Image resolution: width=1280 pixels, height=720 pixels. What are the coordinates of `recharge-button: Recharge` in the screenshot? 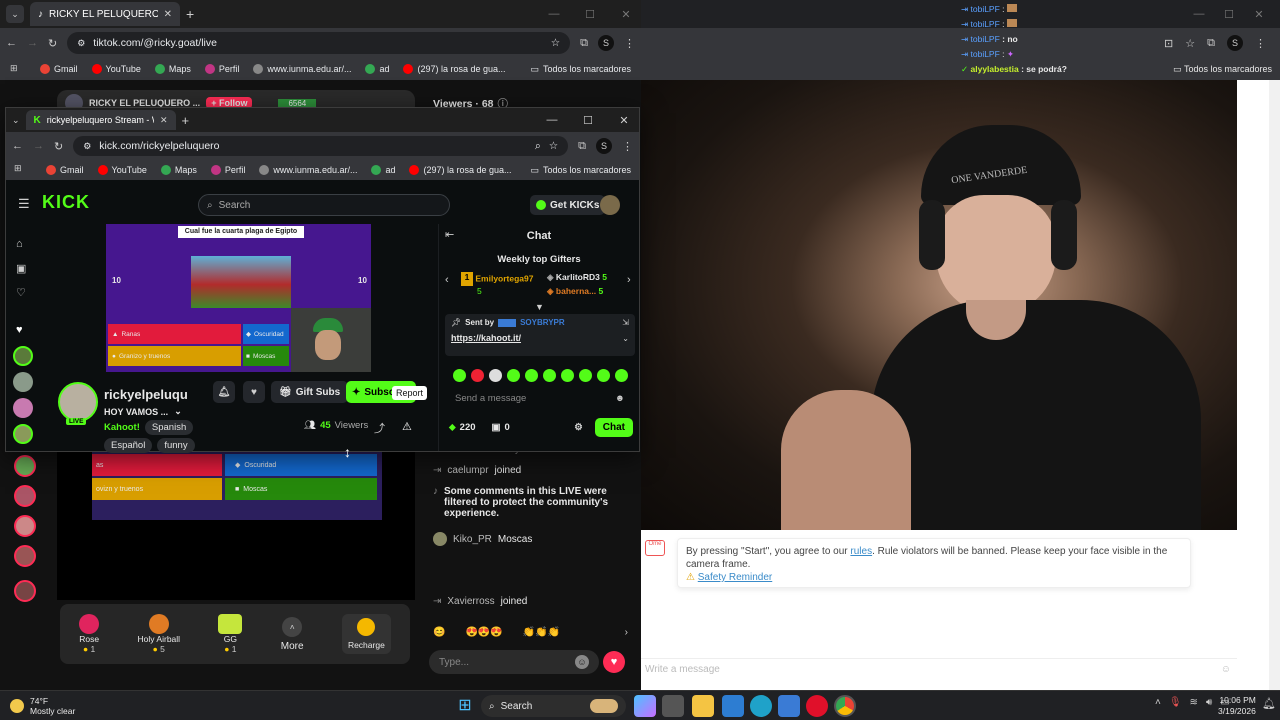 It's located at (366, 634).